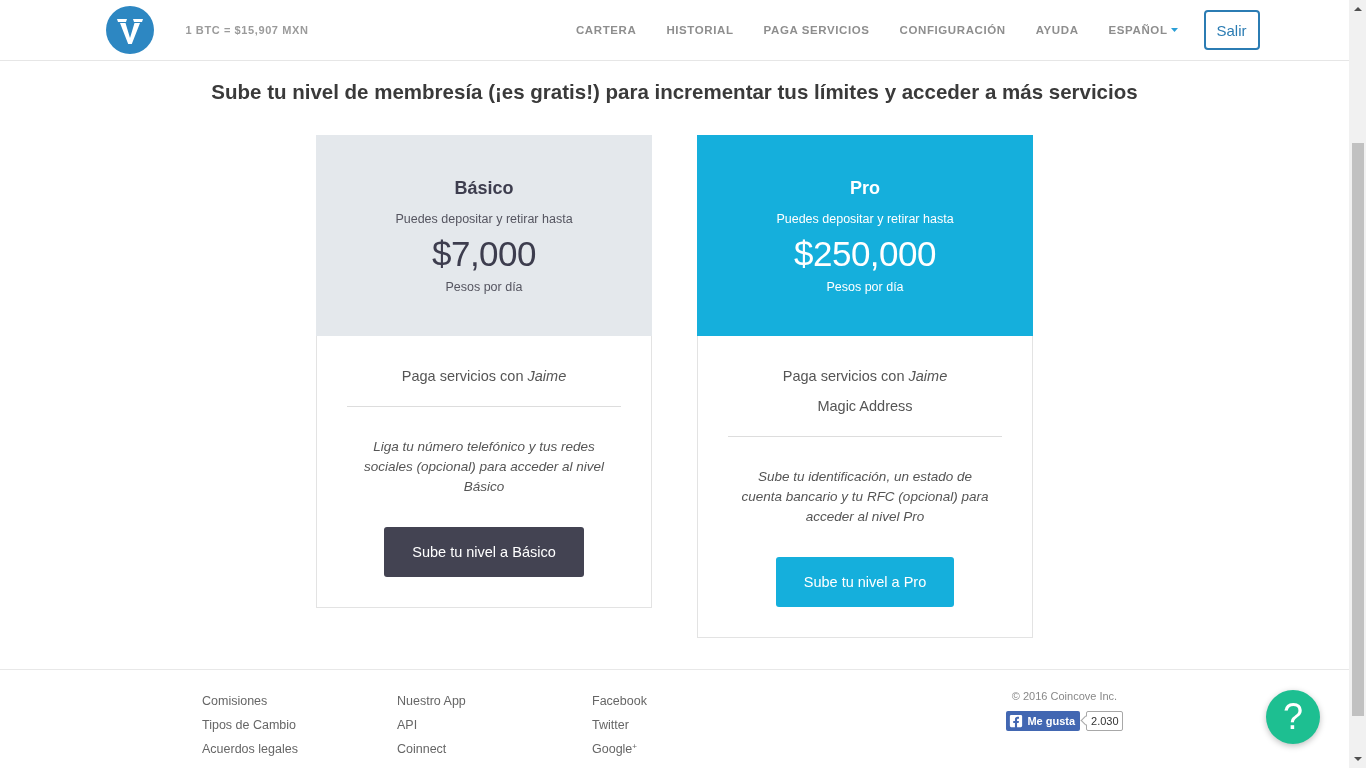 This screenshot has height=768, width=1366. I want to click on upgrade-button: Sube tu nivel a Básico, so click(484, 552).